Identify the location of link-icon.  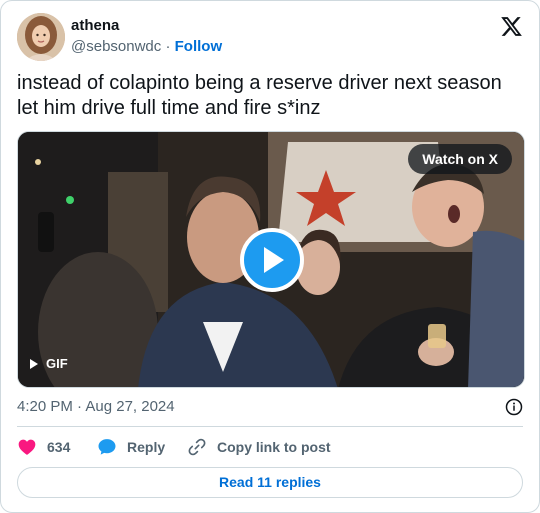
(197, 447).